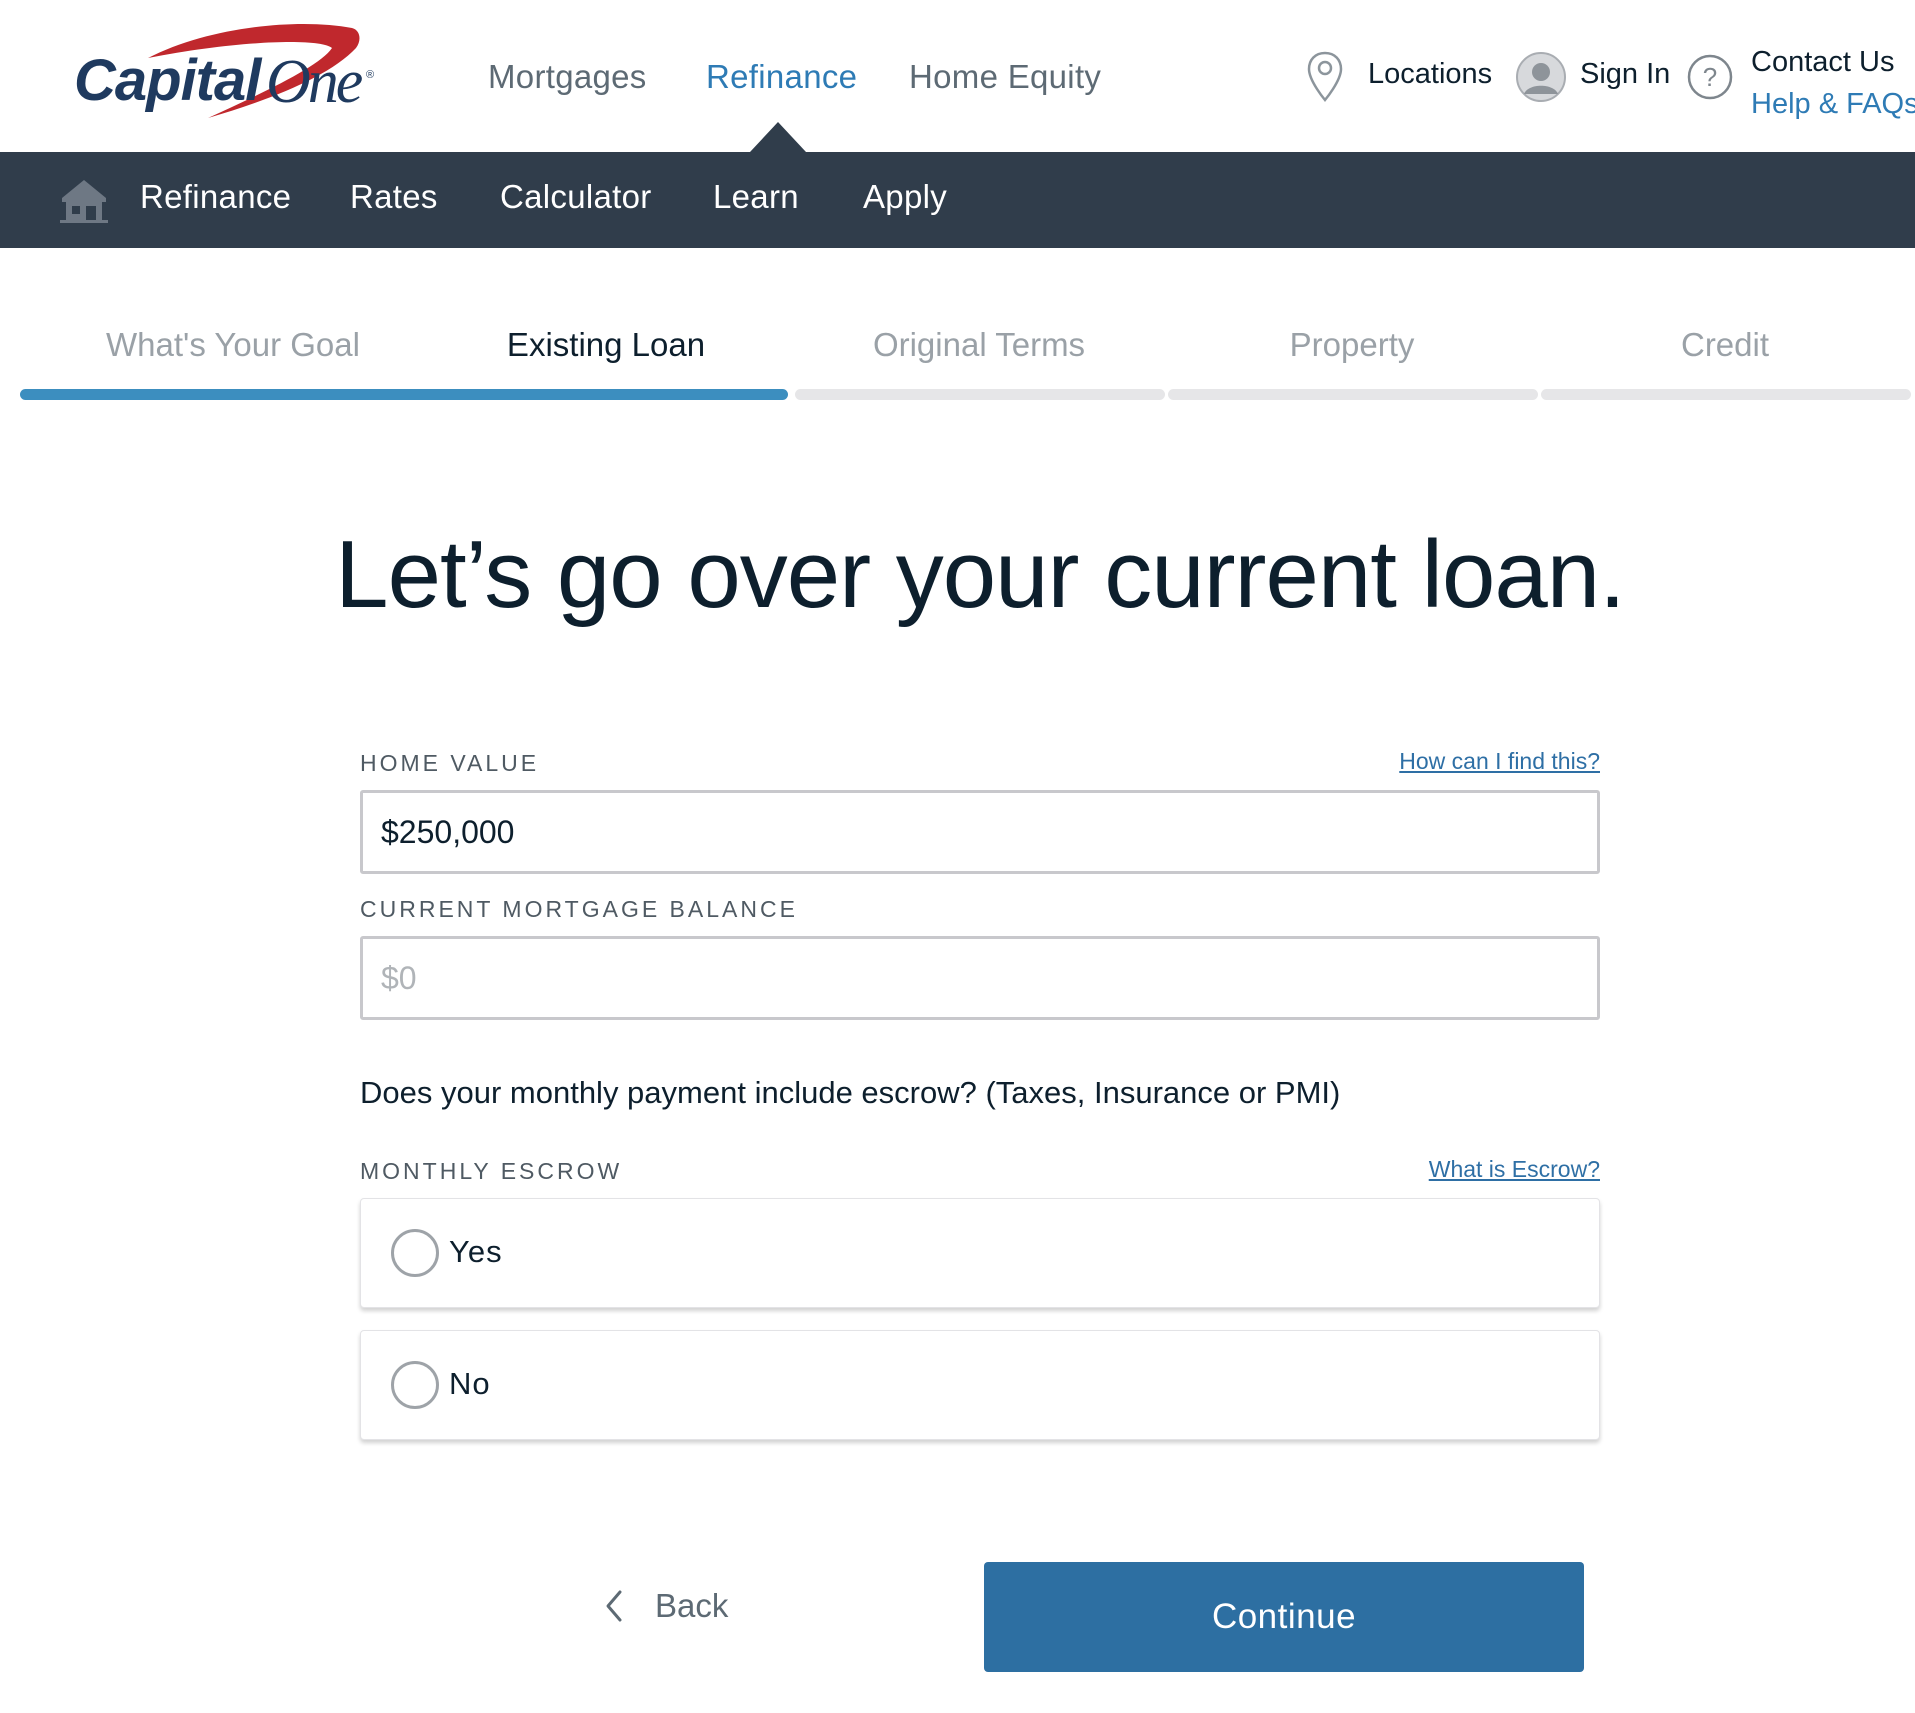 Image resolution: width=1915 pixels, height=1713 pixels. I want to click on back-label: Back, so click(692, 1605).